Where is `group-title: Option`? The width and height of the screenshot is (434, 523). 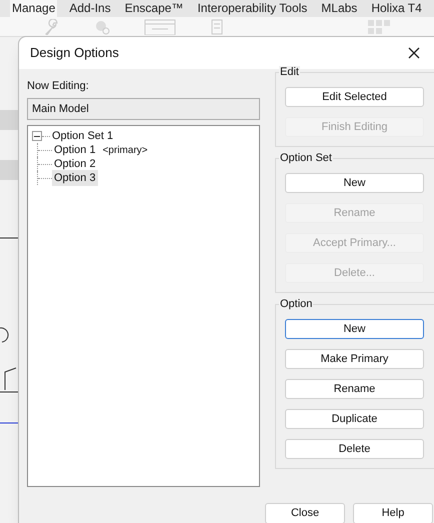
group-title: Option is located at coordinates (296, 304).